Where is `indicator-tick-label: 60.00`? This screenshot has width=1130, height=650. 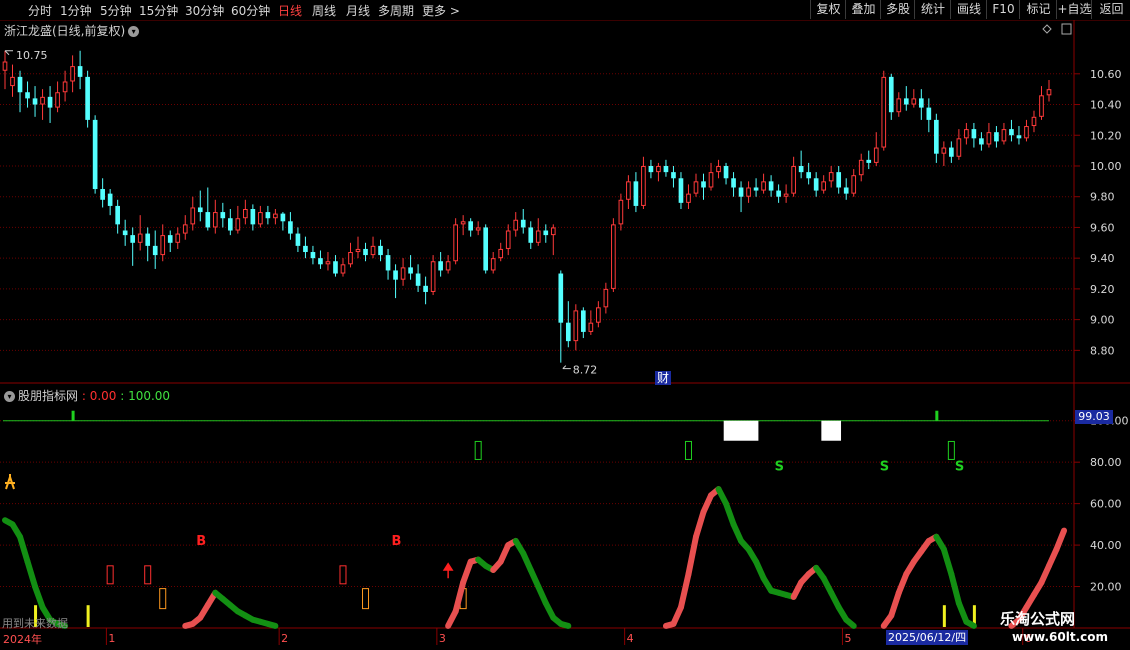 indicator-tick-label: 60.00 is located at coordinates (1106, 504).